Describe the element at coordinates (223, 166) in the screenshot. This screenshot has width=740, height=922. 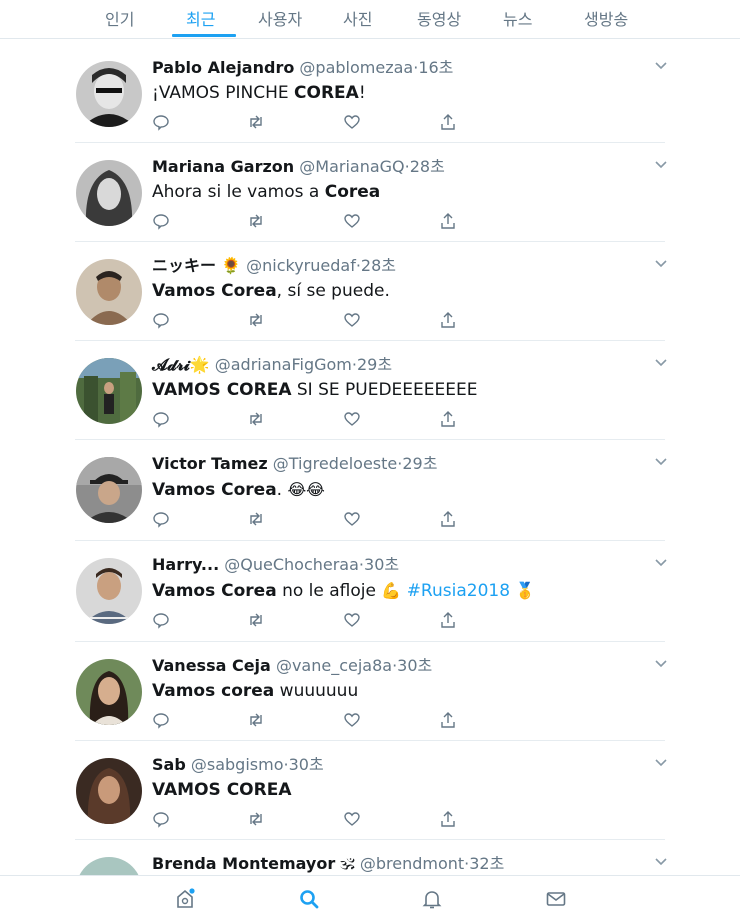
I see `display-name: Mariana Garzon` at that location.